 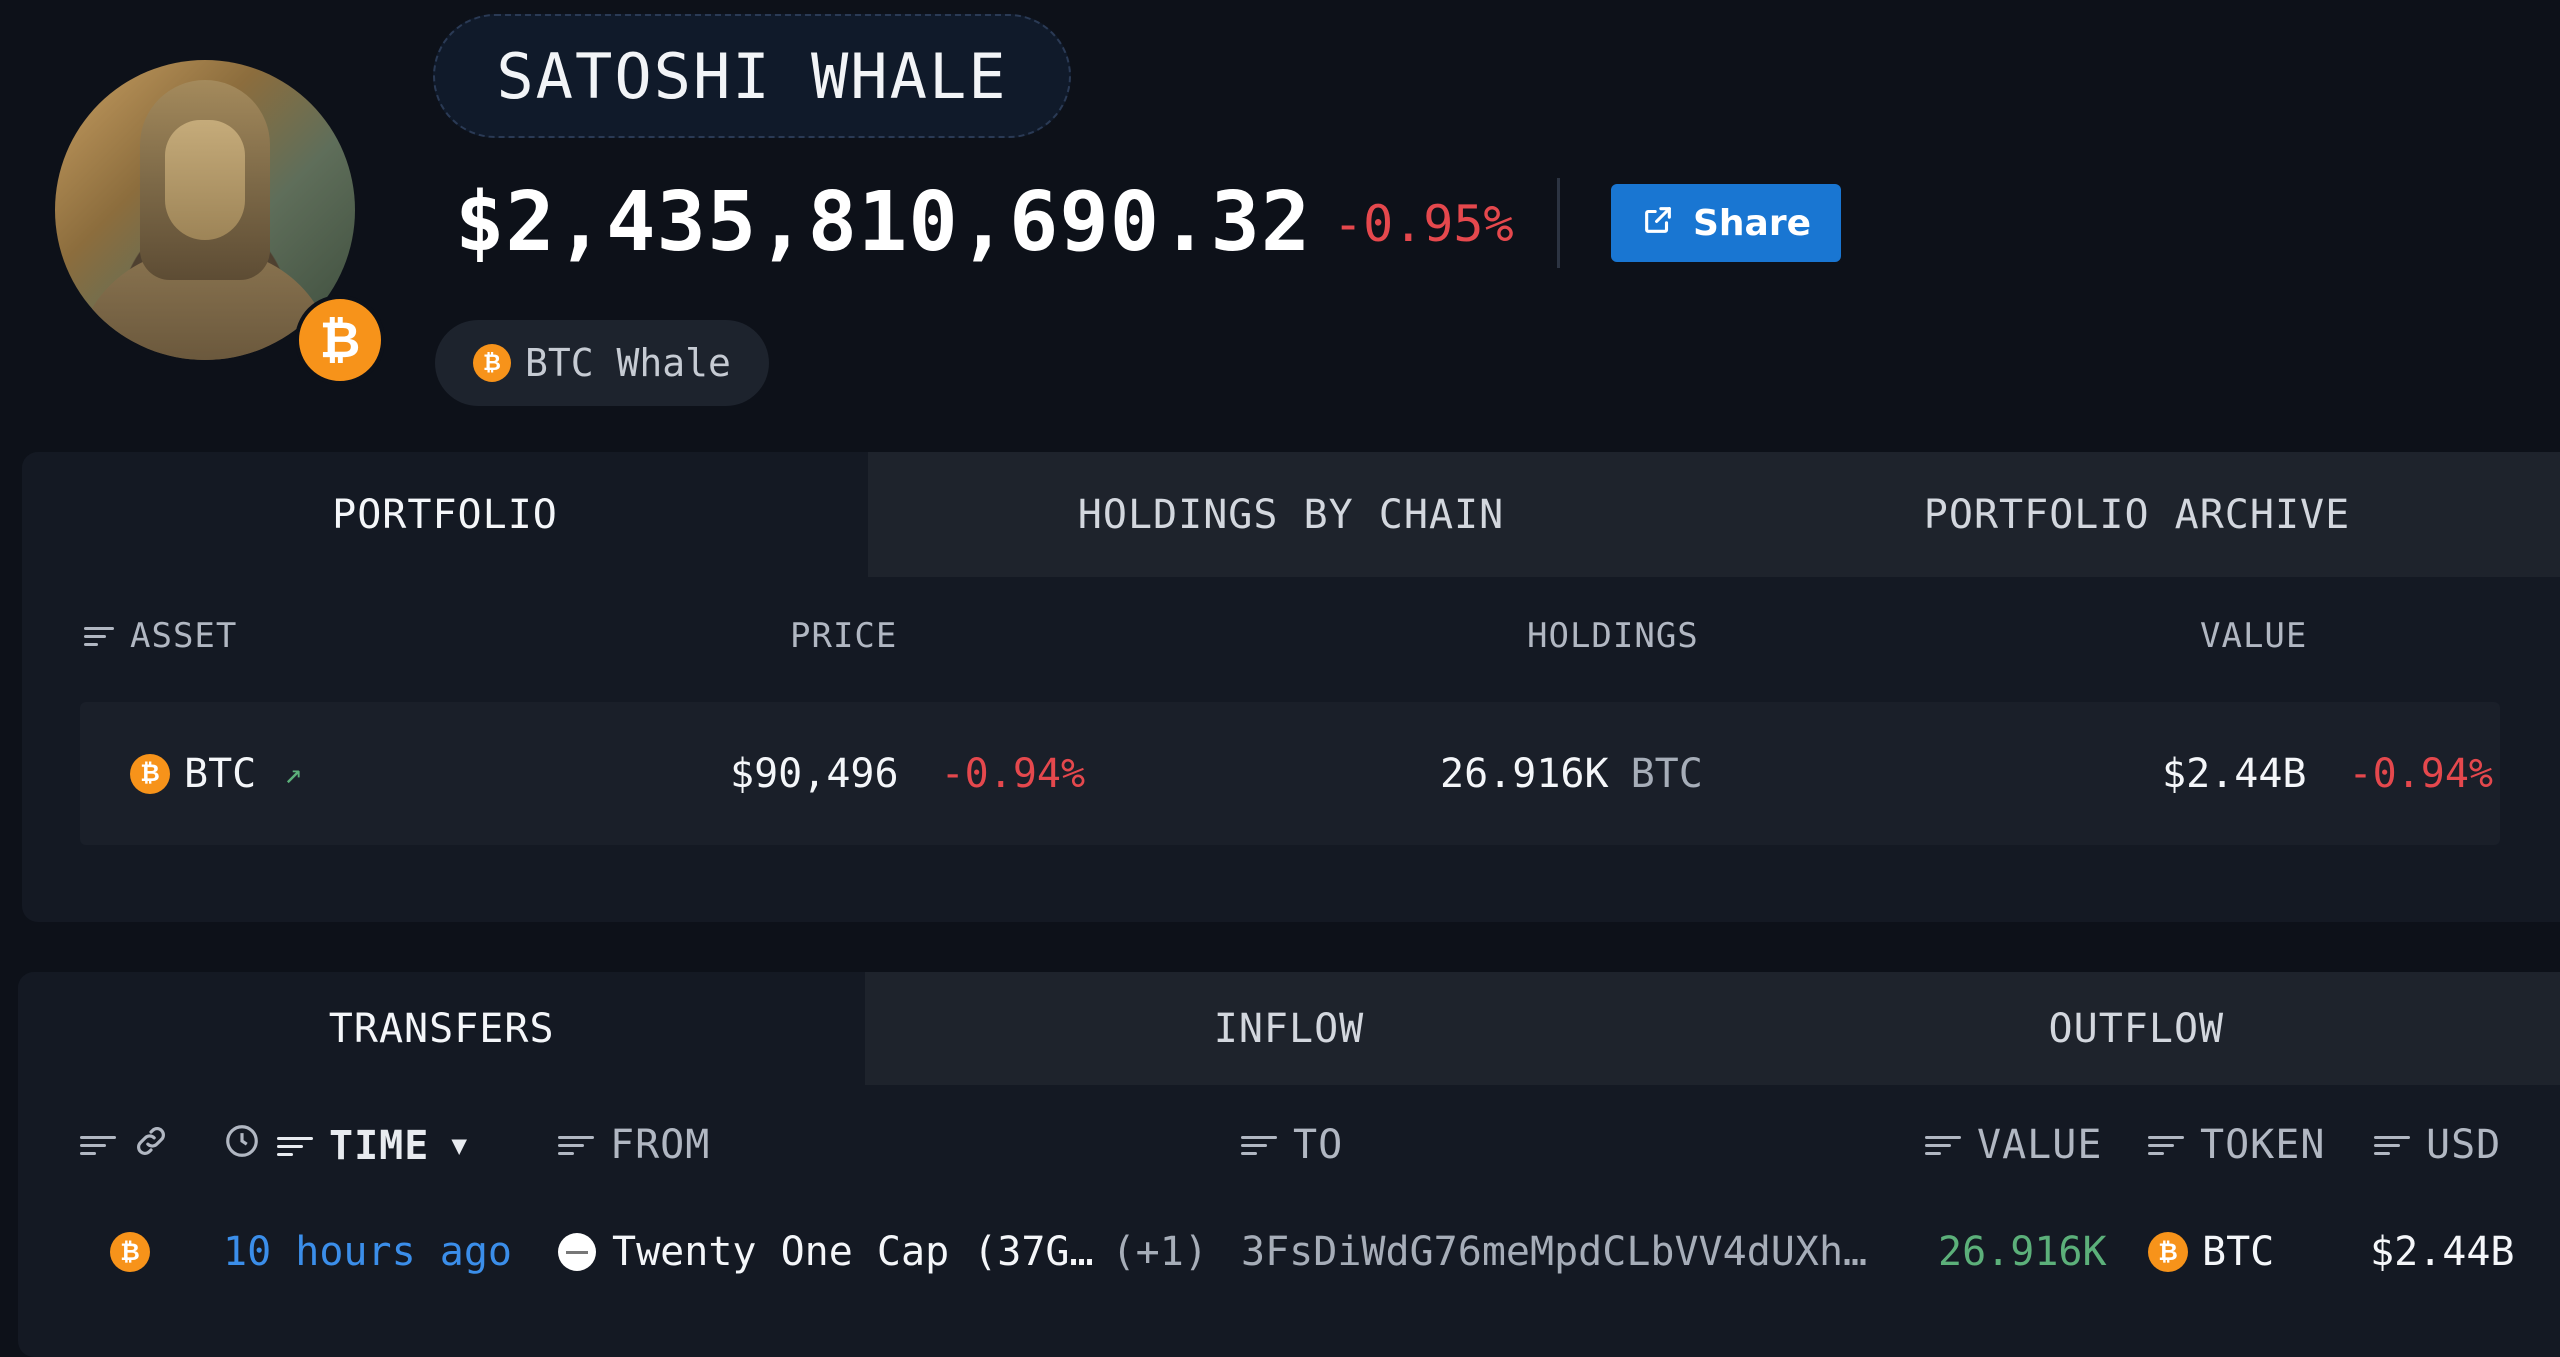 I want to click on balance-change: -0.95%, so click(x=1423, y=224).